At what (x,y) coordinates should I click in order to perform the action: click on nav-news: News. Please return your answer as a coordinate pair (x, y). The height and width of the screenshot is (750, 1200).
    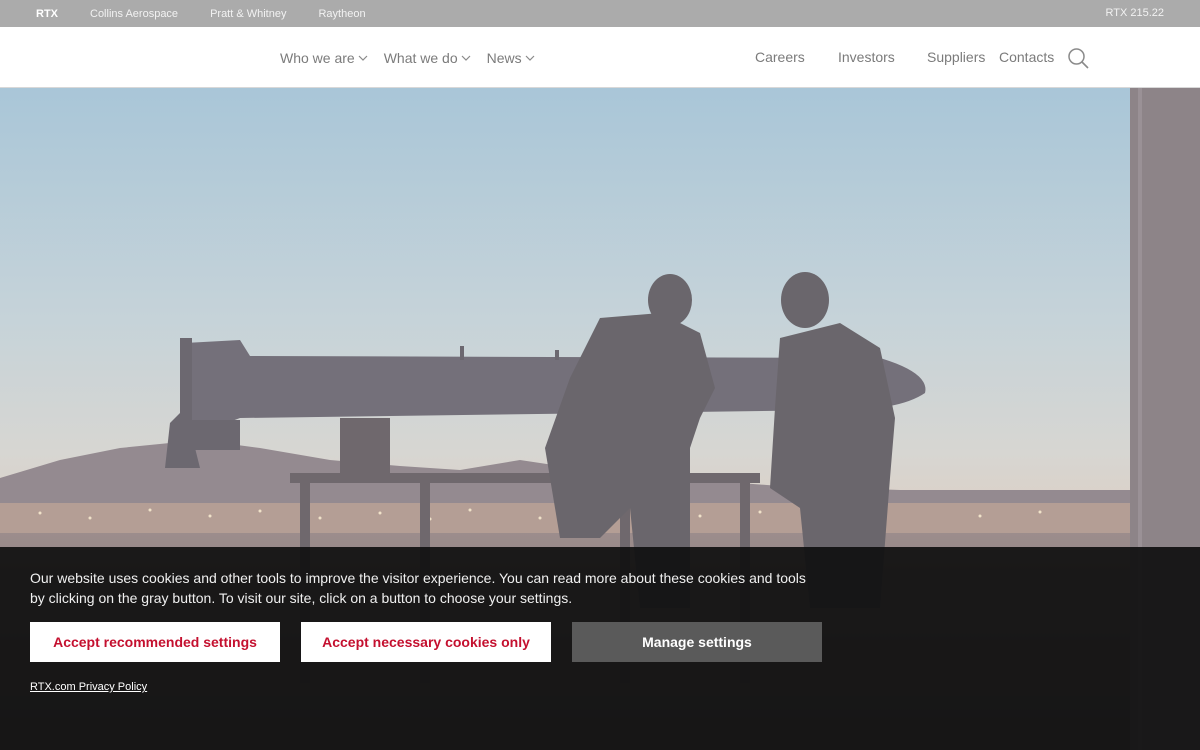
    Looking at the image, I should click on (511, 58).